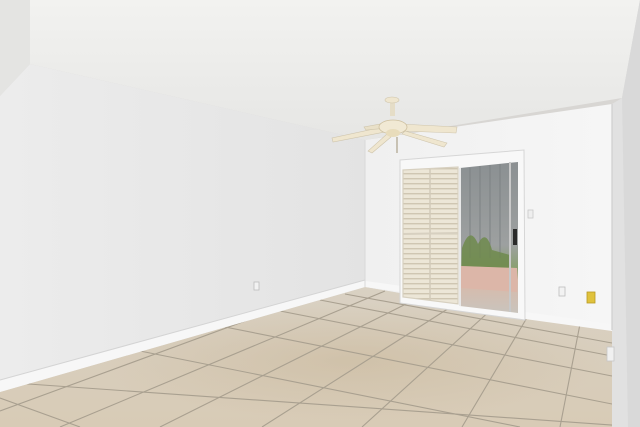  Describe the element at coordinates (256, 286) in the screenshot. I see `wall-outlet-left` at that location.